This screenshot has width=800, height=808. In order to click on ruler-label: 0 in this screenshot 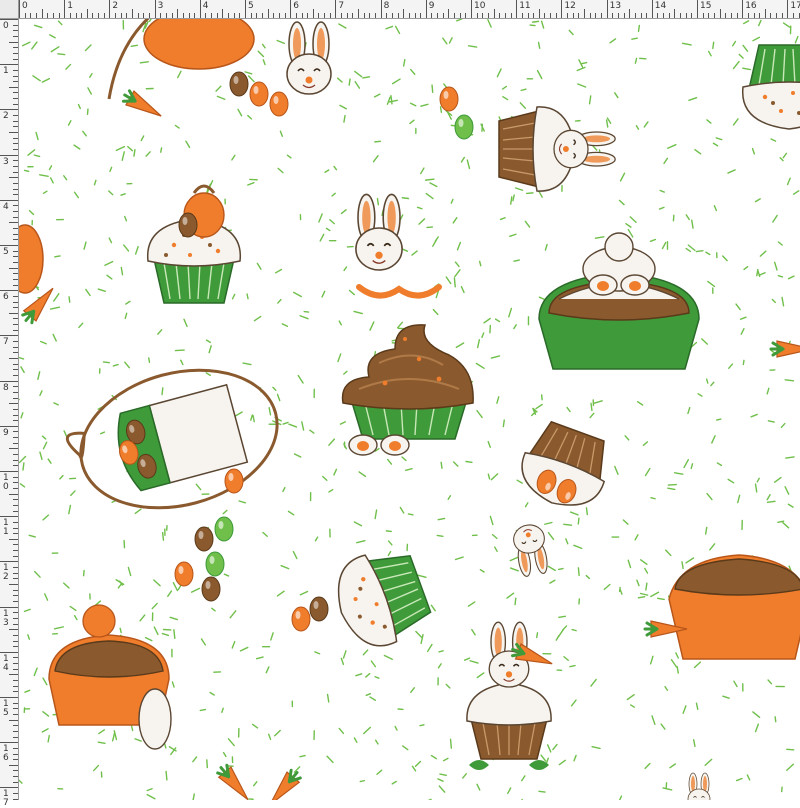, I will do `click(6, 487)`.